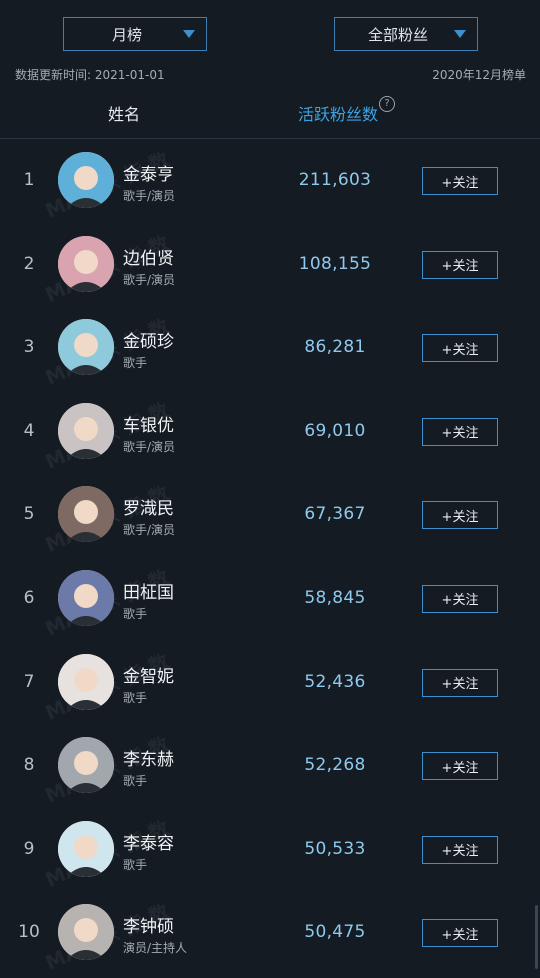 Image resolution: width=540 pixels, height=978 pixels. What do you see at coordinates (338, 114) in the screenshot?
I see `column-header-fans-label: 活跃粉丝数` at bounding box center [338, 114].